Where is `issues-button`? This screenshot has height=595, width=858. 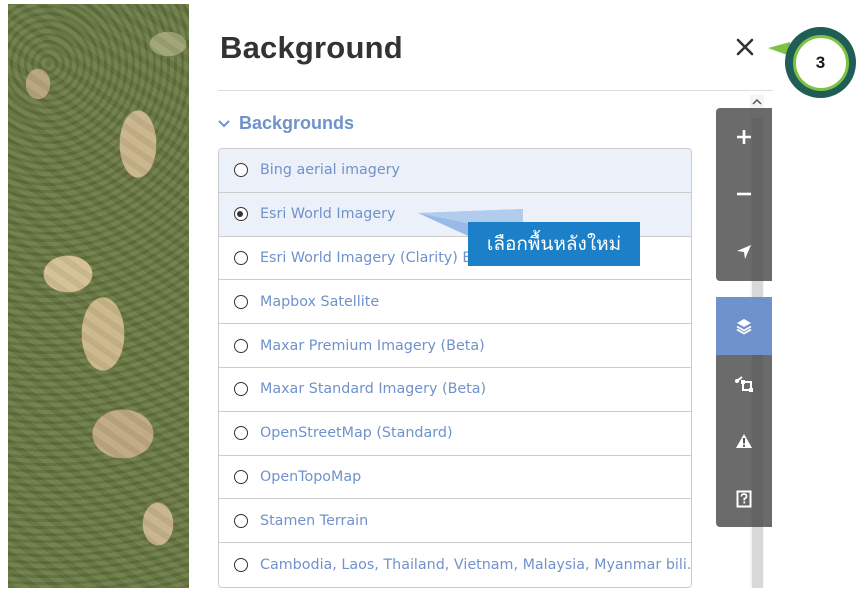 issues-button is located at coordinates (744, 441).